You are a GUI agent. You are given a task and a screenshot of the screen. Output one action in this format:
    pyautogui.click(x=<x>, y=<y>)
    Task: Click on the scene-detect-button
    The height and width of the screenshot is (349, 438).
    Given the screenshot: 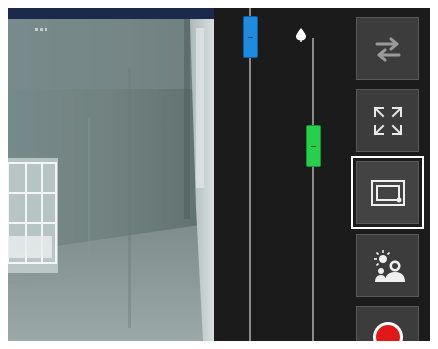 What is the action you would take?
    pyautogui.click(x=387, y=265)
    